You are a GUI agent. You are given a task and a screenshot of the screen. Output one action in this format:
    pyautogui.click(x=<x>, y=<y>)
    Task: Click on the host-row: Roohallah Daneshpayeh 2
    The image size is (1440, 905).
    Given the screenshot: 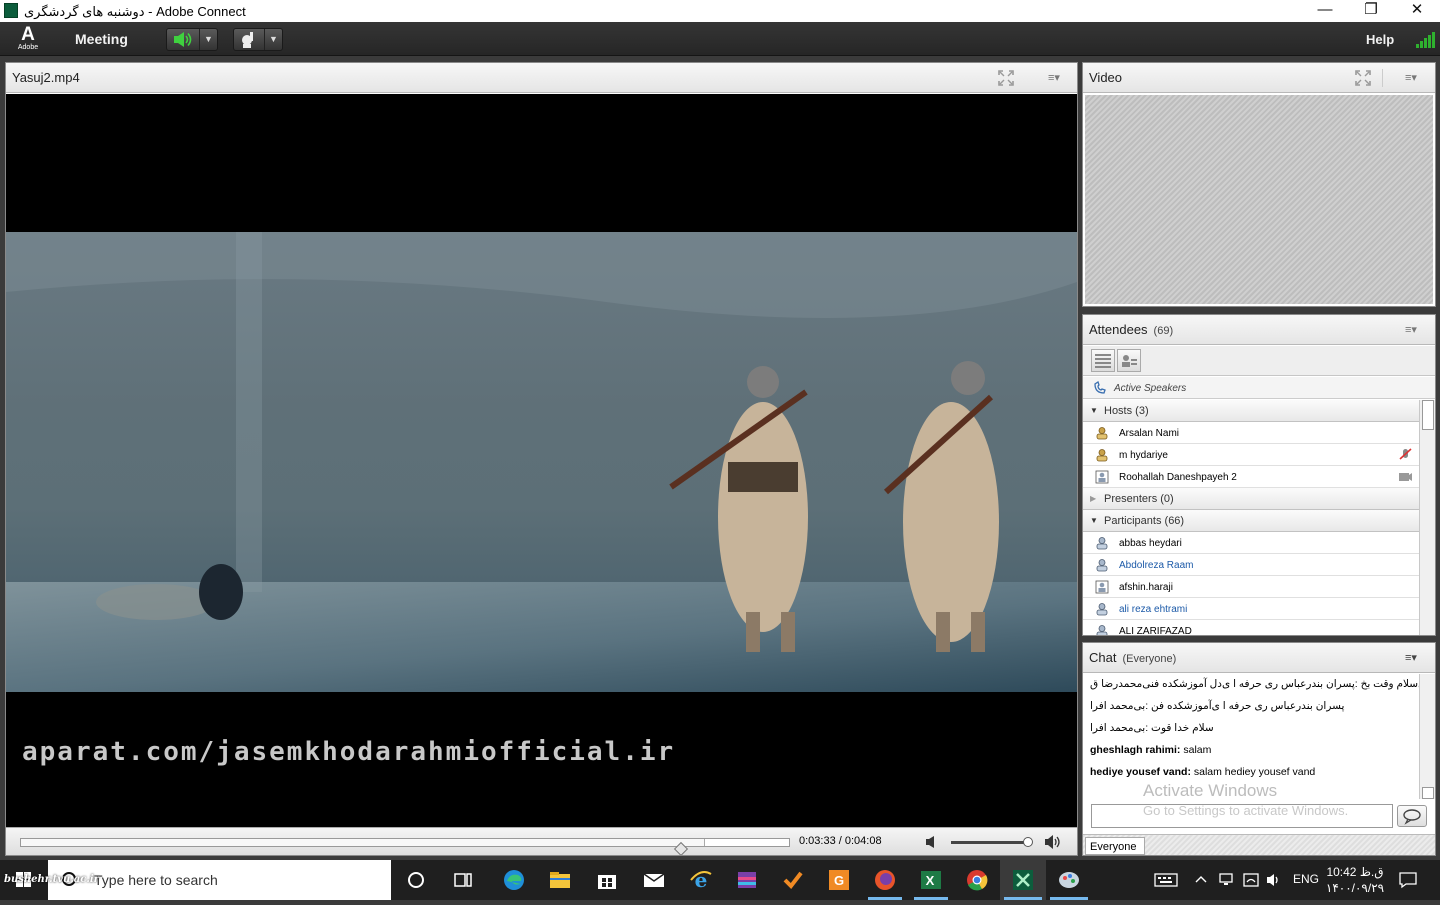 What is the action you would take?
    pyautogui.click(x=1251, y=477)
    